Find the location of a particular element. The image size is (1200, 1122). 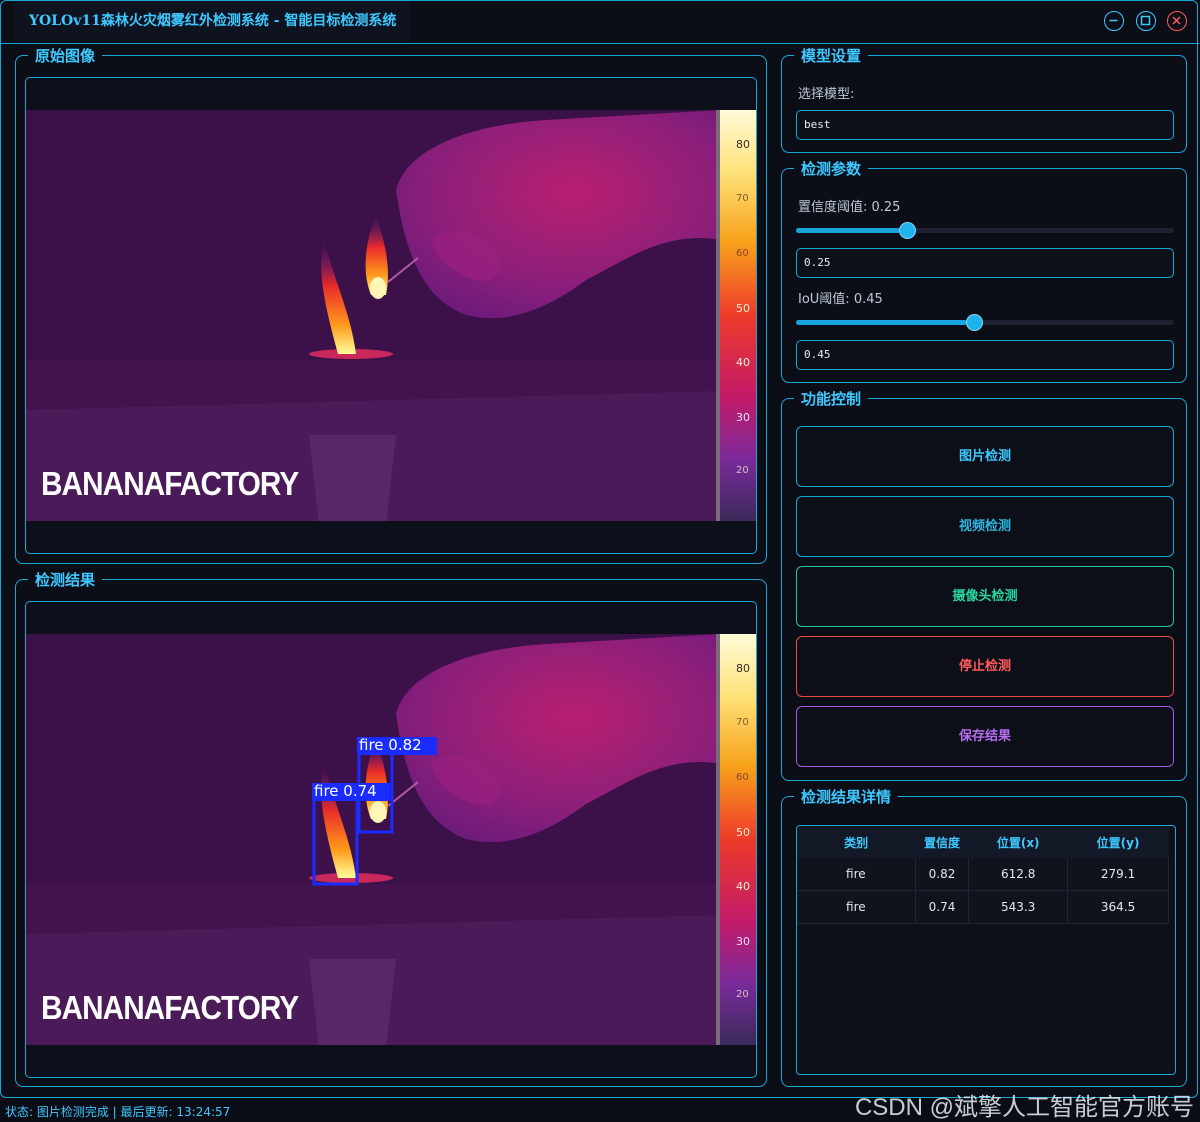

window-title: YOLOv11森林火灾烟雾红外检测系统 - 智能目标检测系统 is located at coordinates (213, 21).